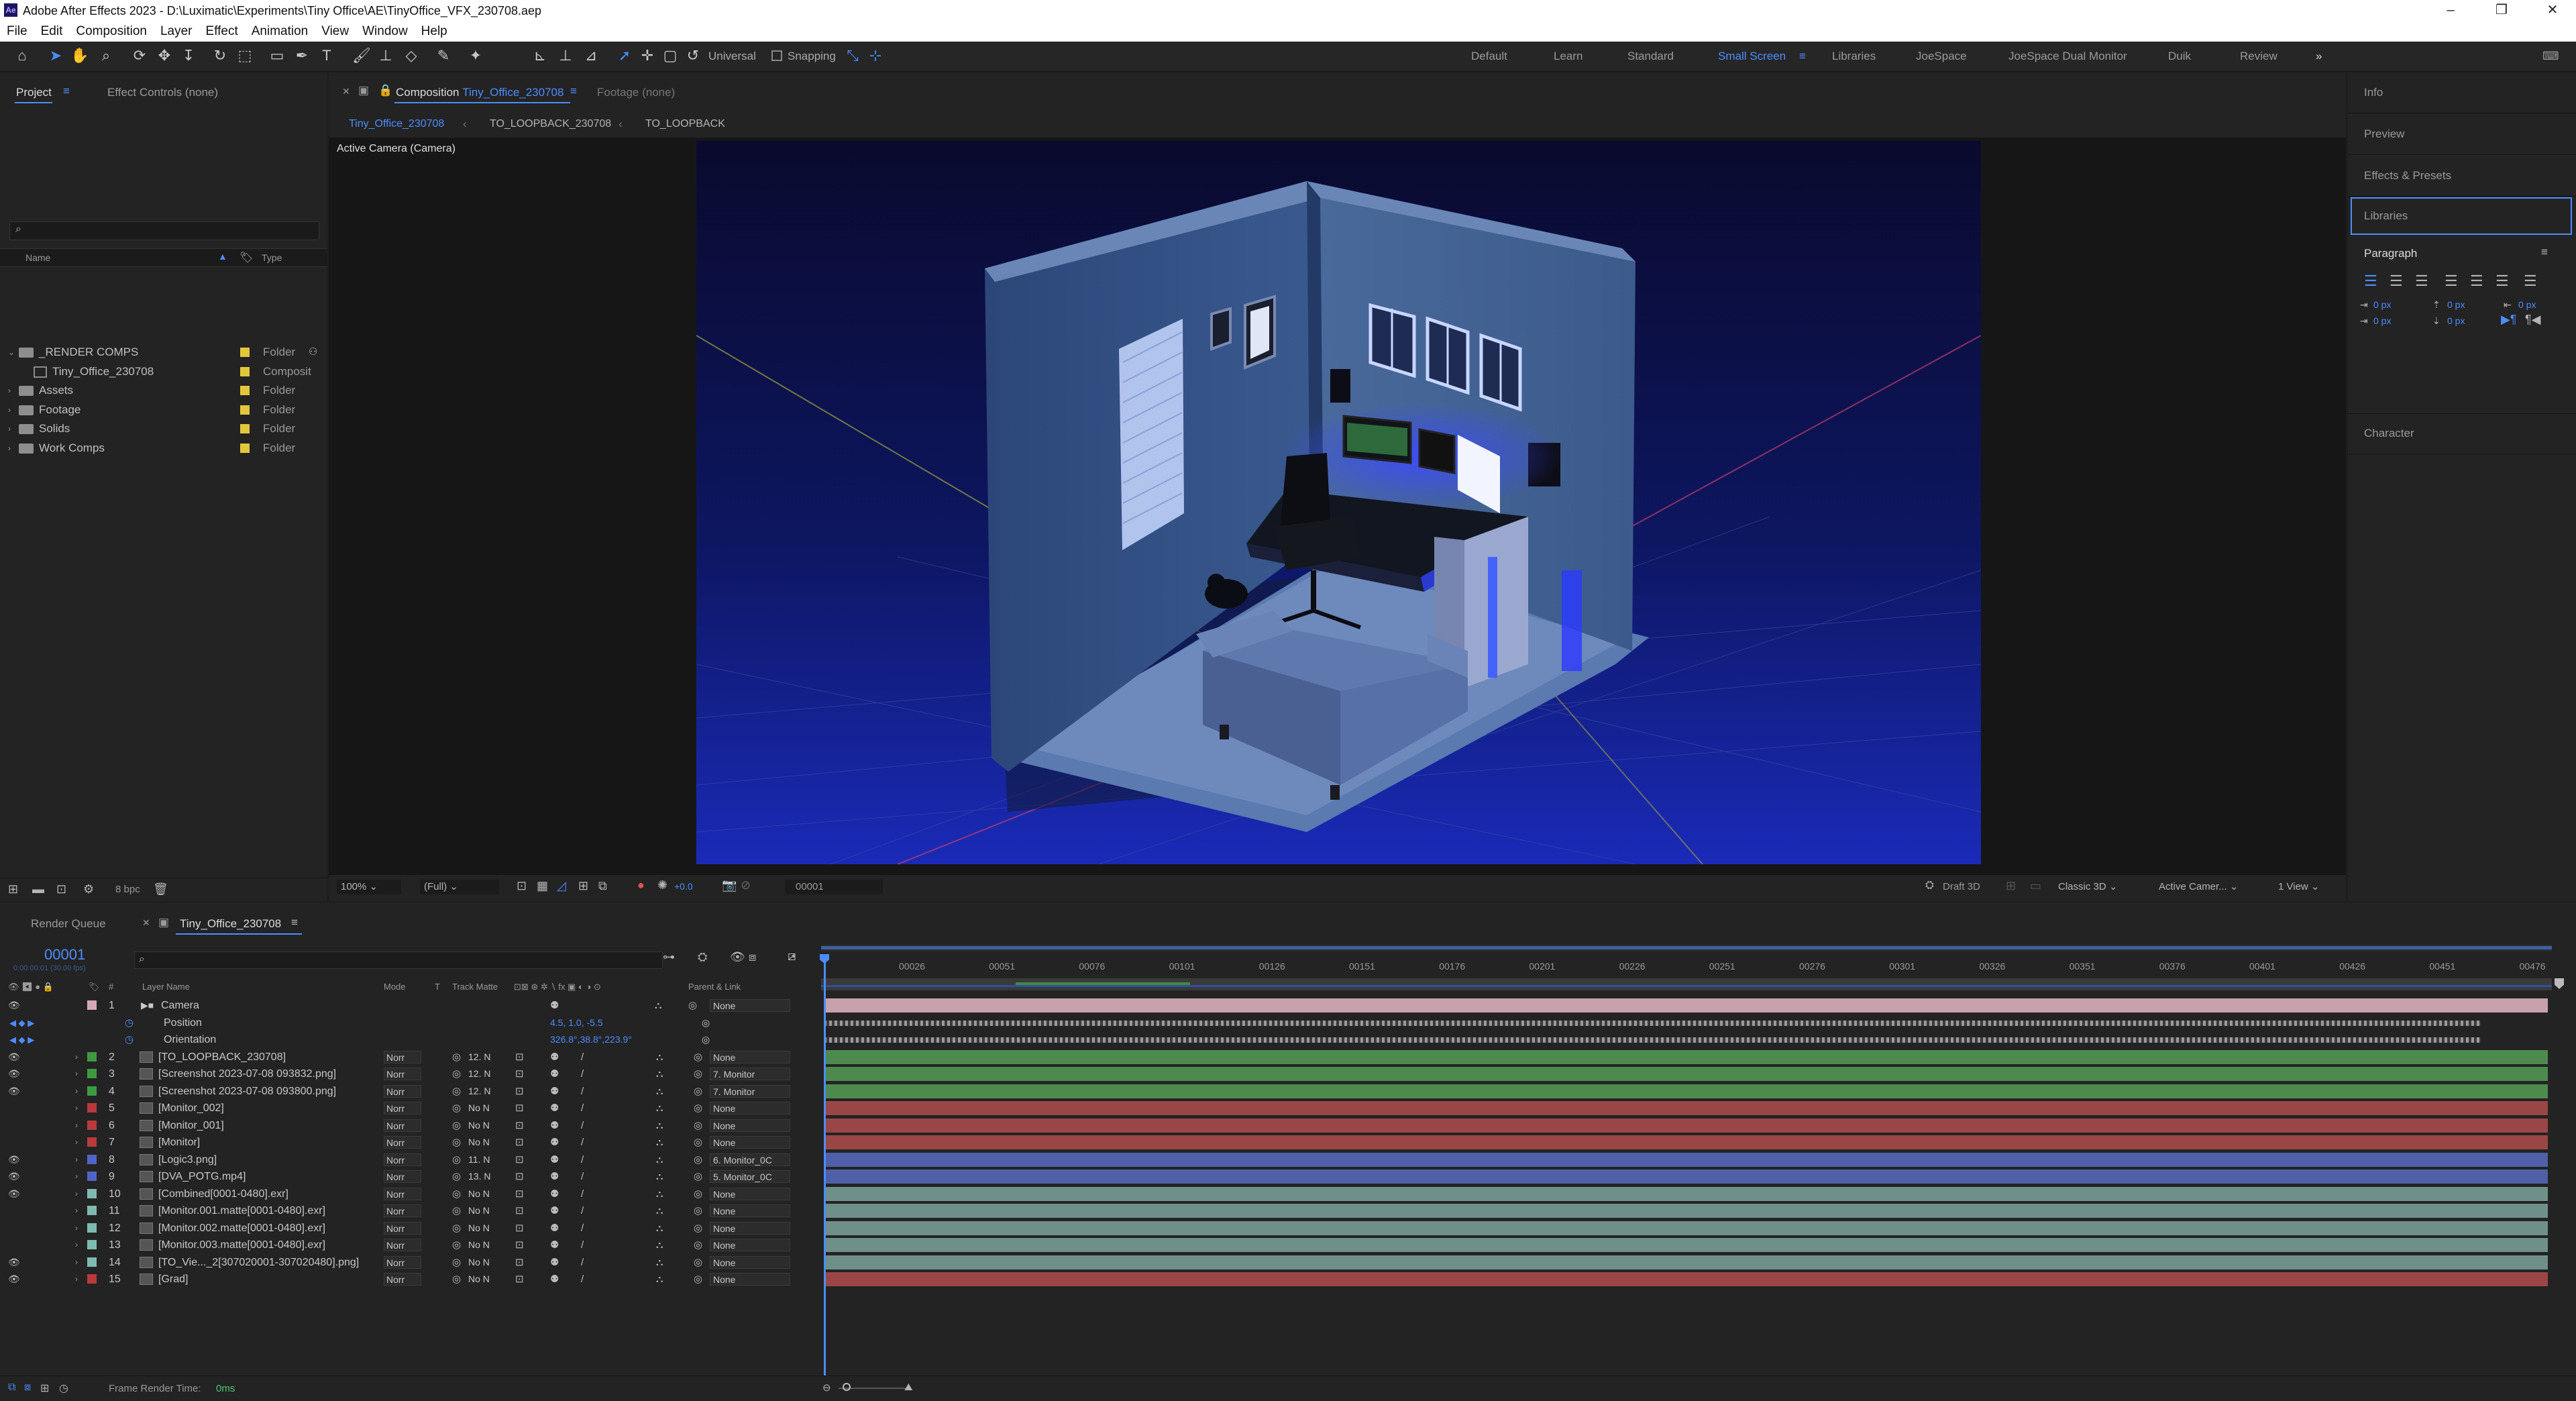 The image size is (2576, 1401). I want to click on camera-view-dropdown: Active Camer... ⌄, so click(2208, 887).